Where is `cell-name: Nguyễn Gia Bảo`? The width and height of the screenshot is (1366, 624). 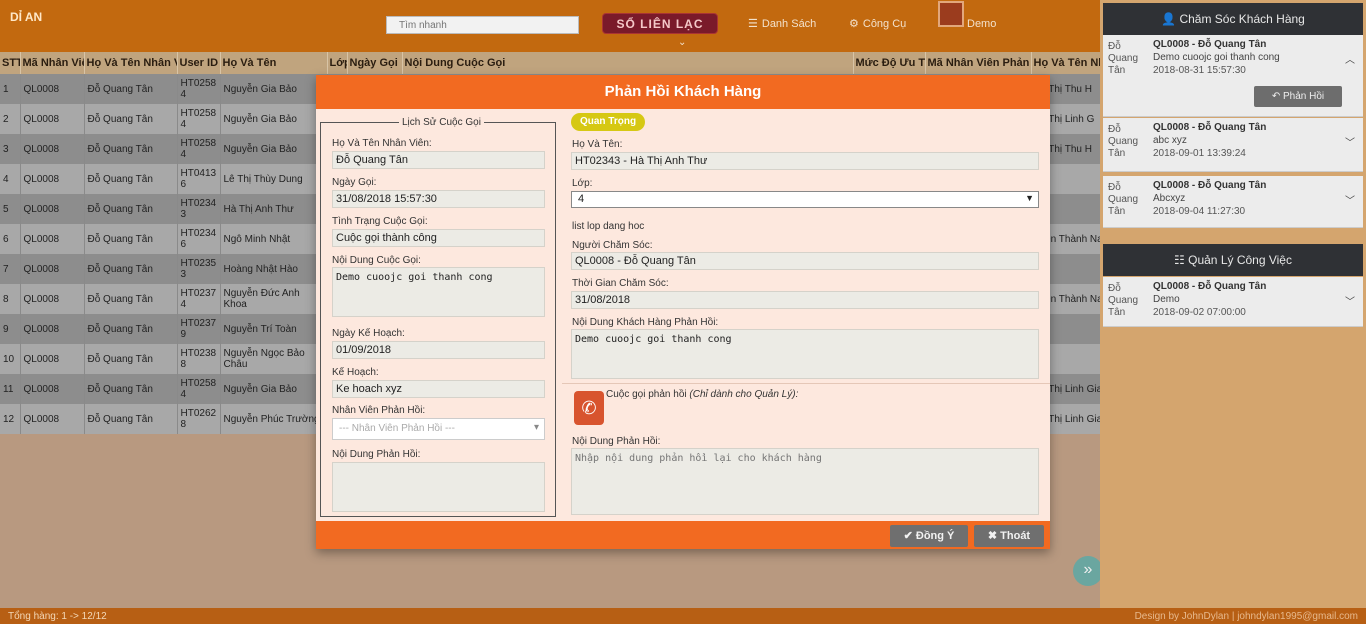 cell-name: Nguyễn Gia Bảo is located at coordinates (274, 149).